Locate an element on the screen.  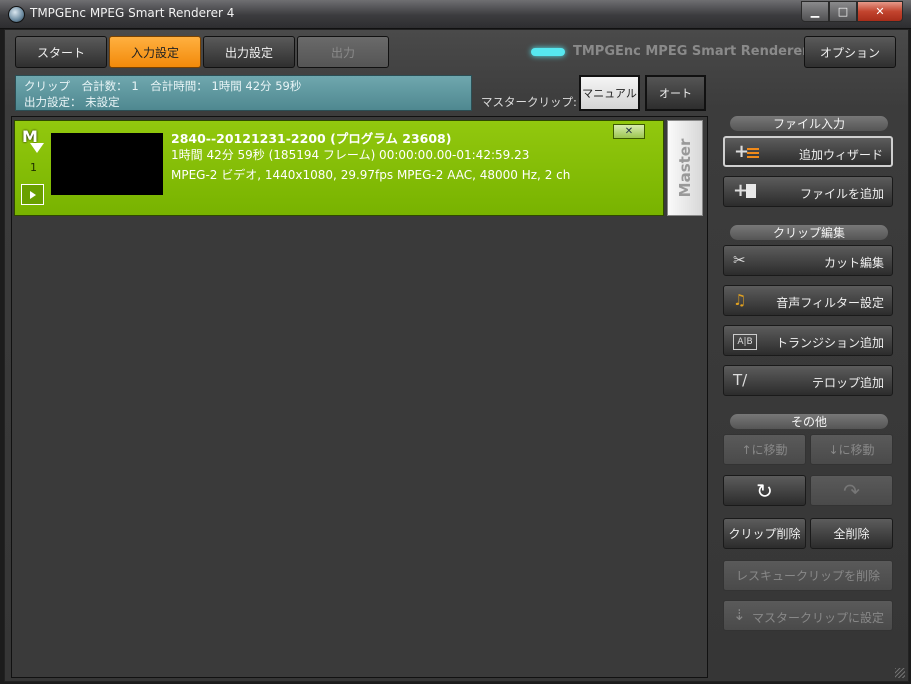
down-arrow-icon is located at coordinates (37, 148).